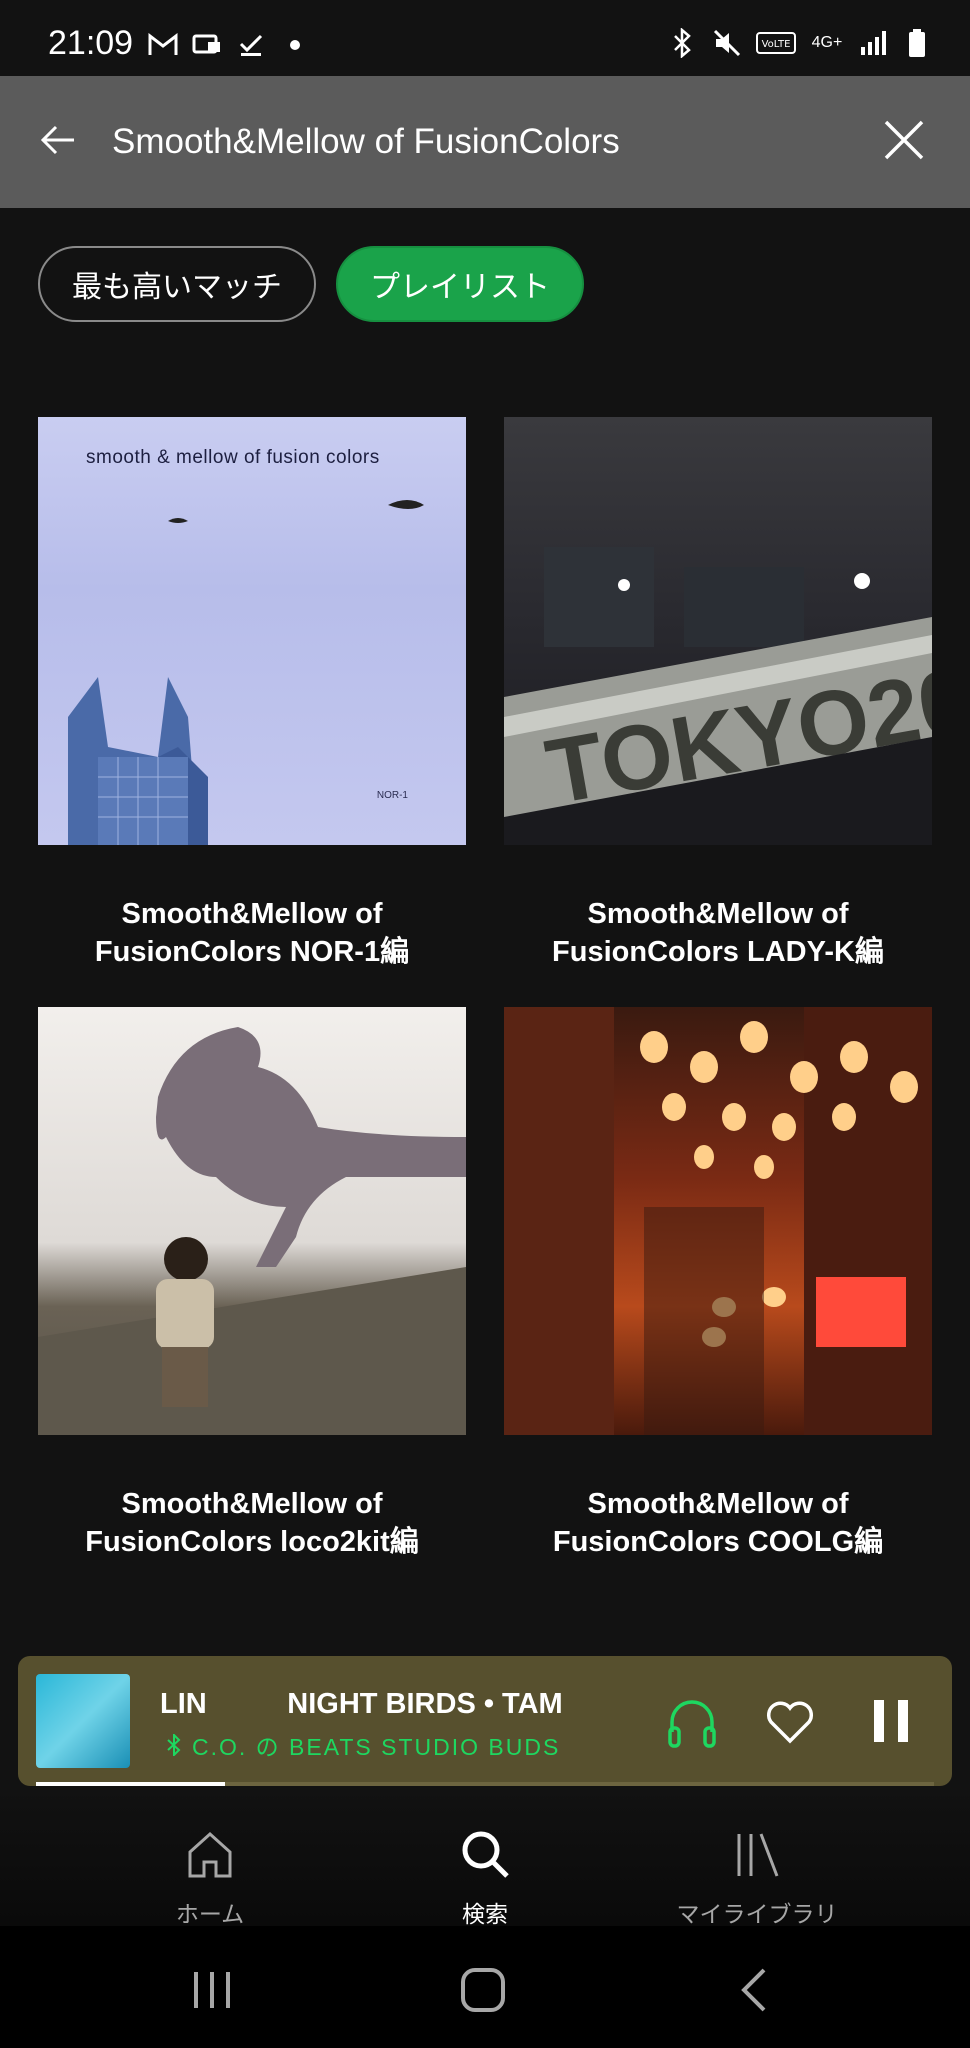  I want to click on playlist-card: Smooth&Mellow of FusionColors COOLG編, so click(718, 1284).